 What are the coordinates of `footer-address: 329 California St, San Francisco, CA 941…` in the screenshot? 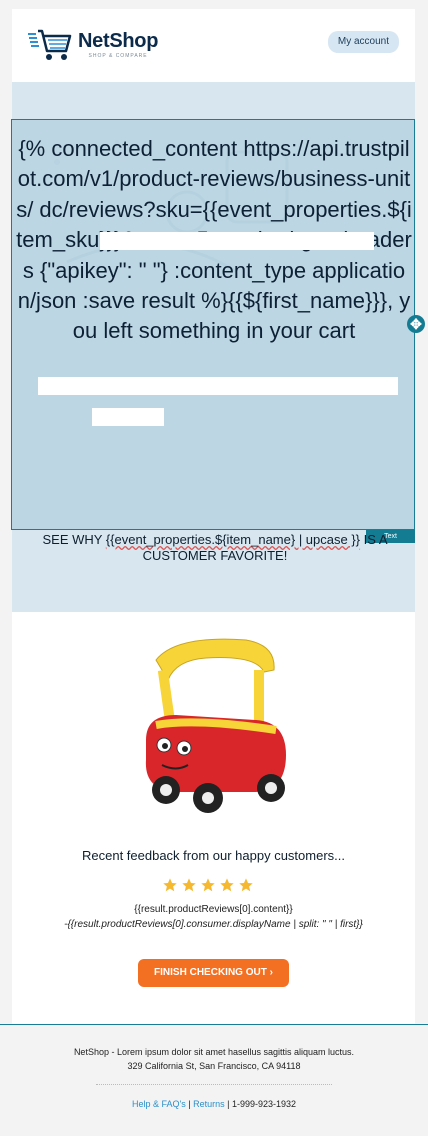 It's located at (214, 1066).